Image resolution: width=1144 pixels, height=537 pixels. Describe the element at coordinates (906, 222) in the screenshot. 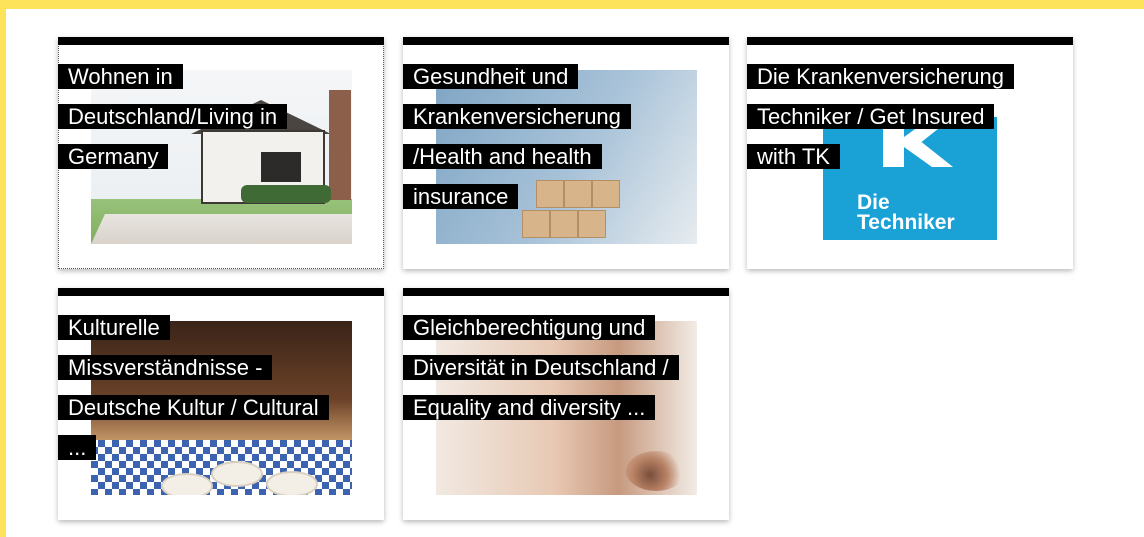

I see `logo-text-techniker: Techniker` at that location.